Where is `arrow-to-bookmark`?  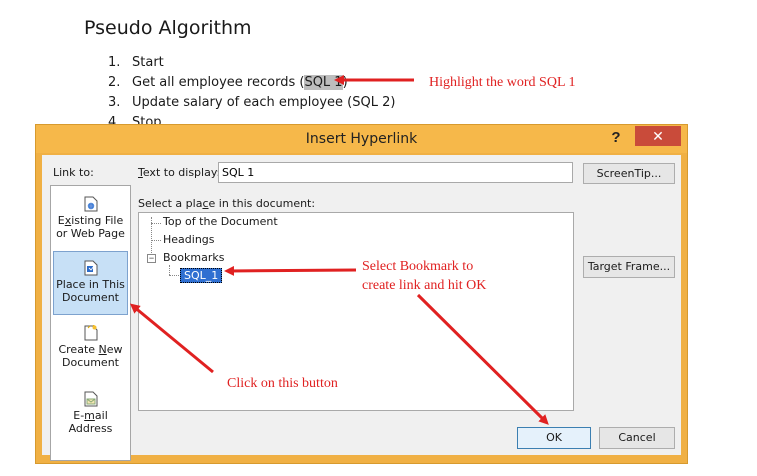
arrow-to-bookmark is located at coordinates (290, 270).